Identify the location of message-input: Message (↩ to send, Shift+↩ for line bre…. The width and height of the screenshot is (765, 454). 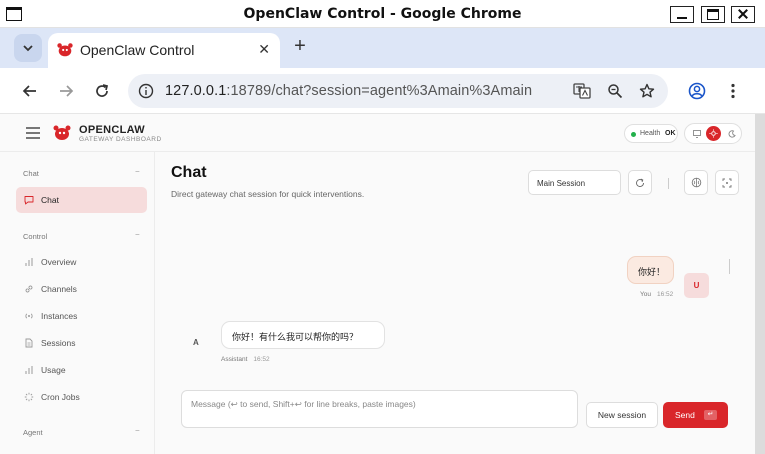
(379, 409).